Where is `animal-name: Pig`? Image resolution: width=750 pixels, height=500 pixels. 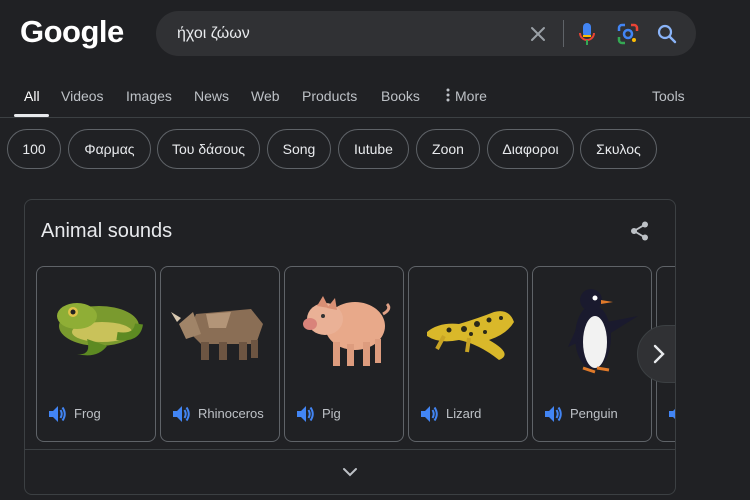 animal-name: Pig is located at coordinates (331, 413).